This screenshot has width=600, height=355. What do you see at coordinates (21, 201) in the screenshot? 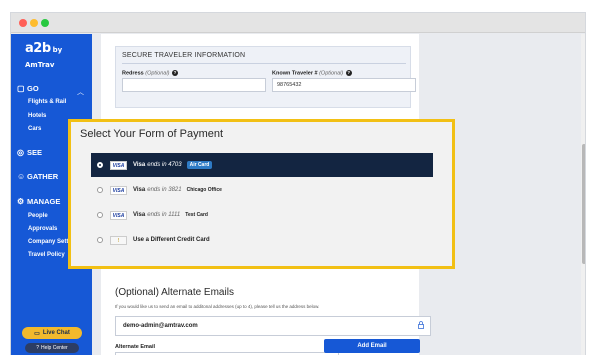
I see `gear-icon: ⚙` at bounding box center [21, 201].